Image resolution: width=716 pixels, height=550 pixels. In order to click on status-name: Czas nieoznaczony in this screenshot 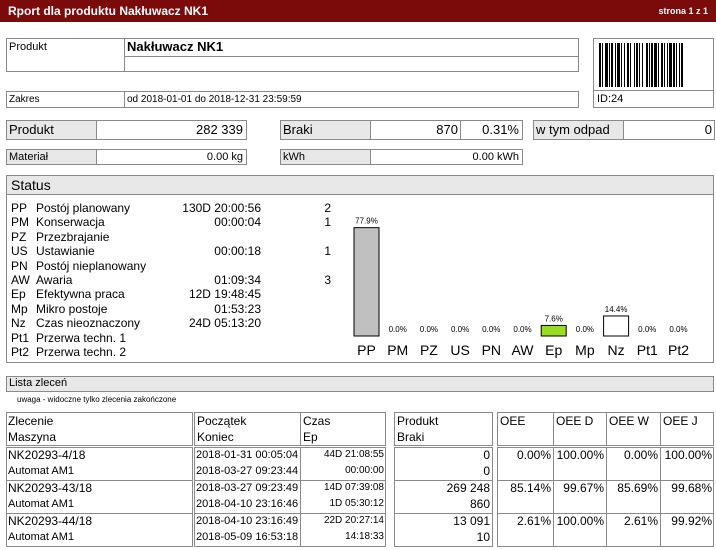, I will do `click(88, 323)`.